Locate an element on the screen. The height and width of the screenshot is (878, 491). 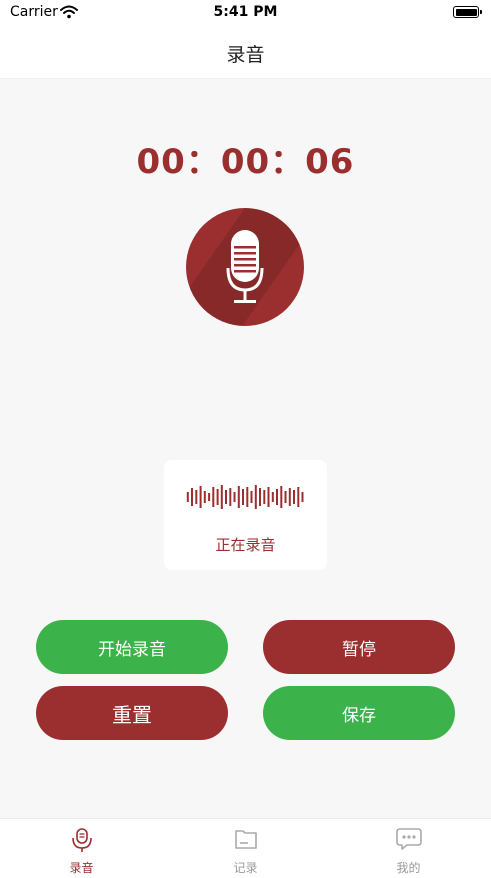
tab-bar: 录音 记录 我的 is located at coordinates (245, 848).